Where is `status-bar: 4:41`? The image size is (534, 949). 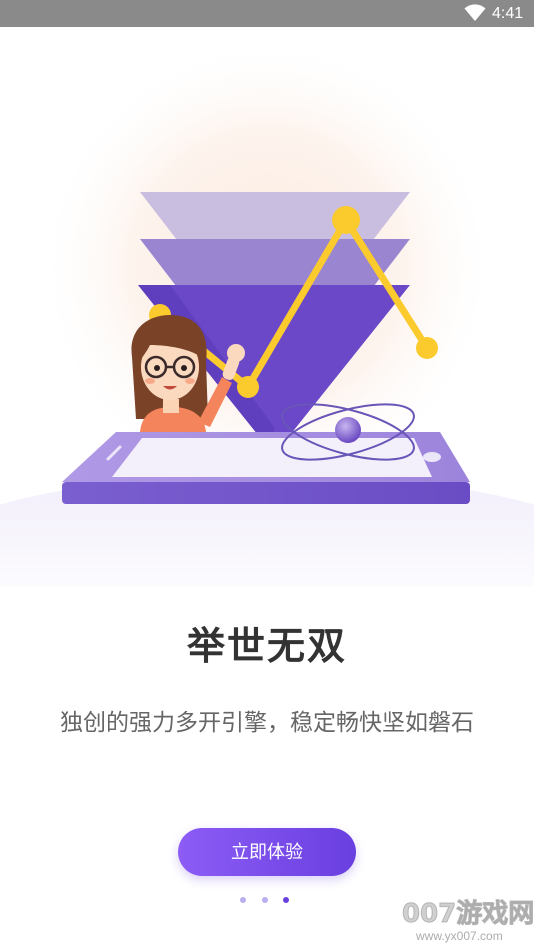
status-bar: 4:41 is located at coordinates (267, 13).